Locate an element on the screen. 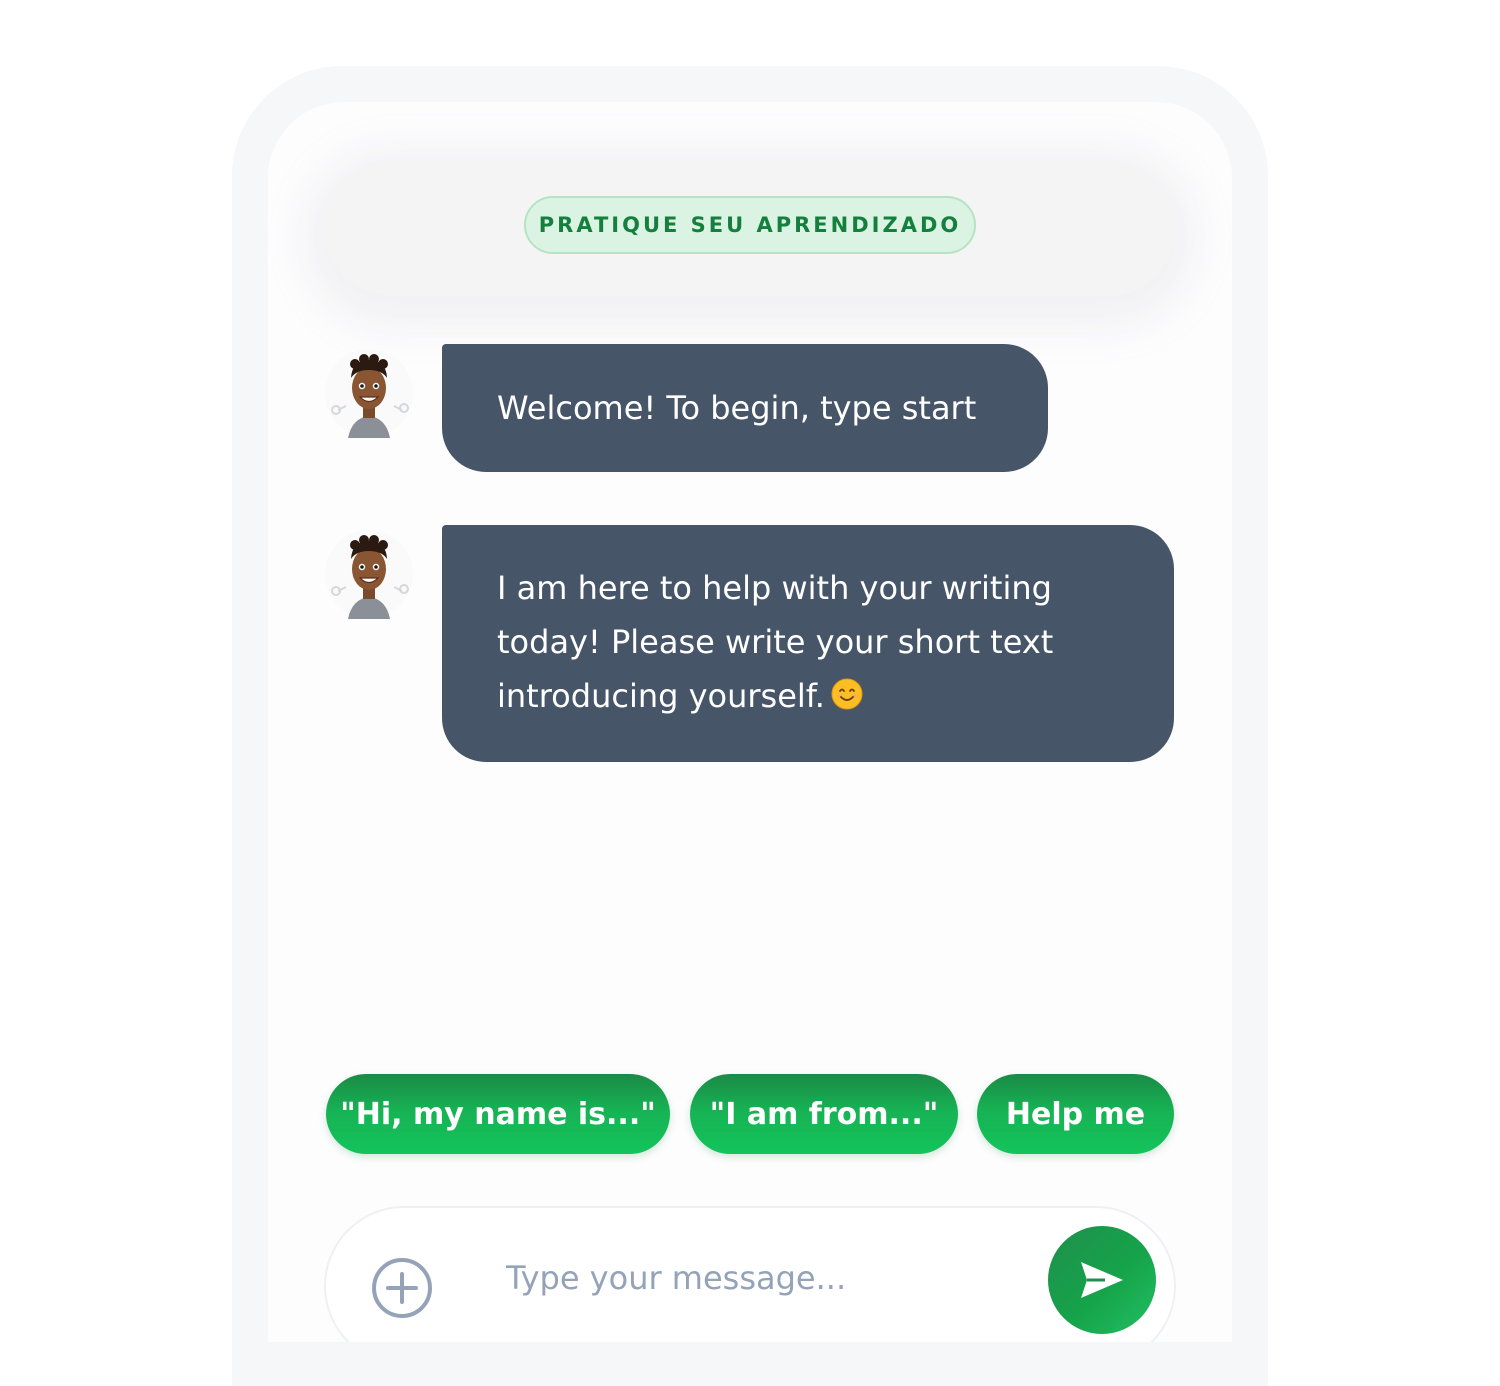 This screenshot has width=1500, height=1386. send-button is located at coordinates (1102, 1280).